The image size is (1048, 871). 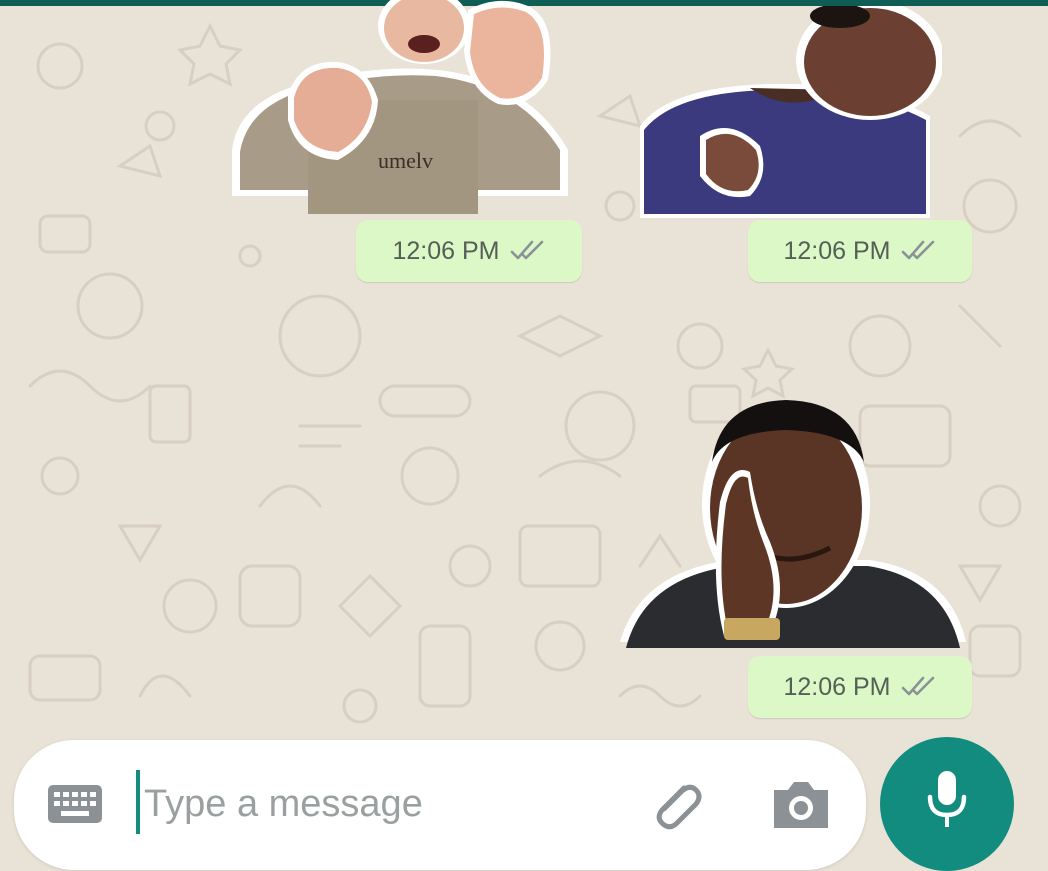 What do you see at coordinates (405, 160) in the screenshot?
I see `svg-text: umelv` at bounding box center [405, 160].